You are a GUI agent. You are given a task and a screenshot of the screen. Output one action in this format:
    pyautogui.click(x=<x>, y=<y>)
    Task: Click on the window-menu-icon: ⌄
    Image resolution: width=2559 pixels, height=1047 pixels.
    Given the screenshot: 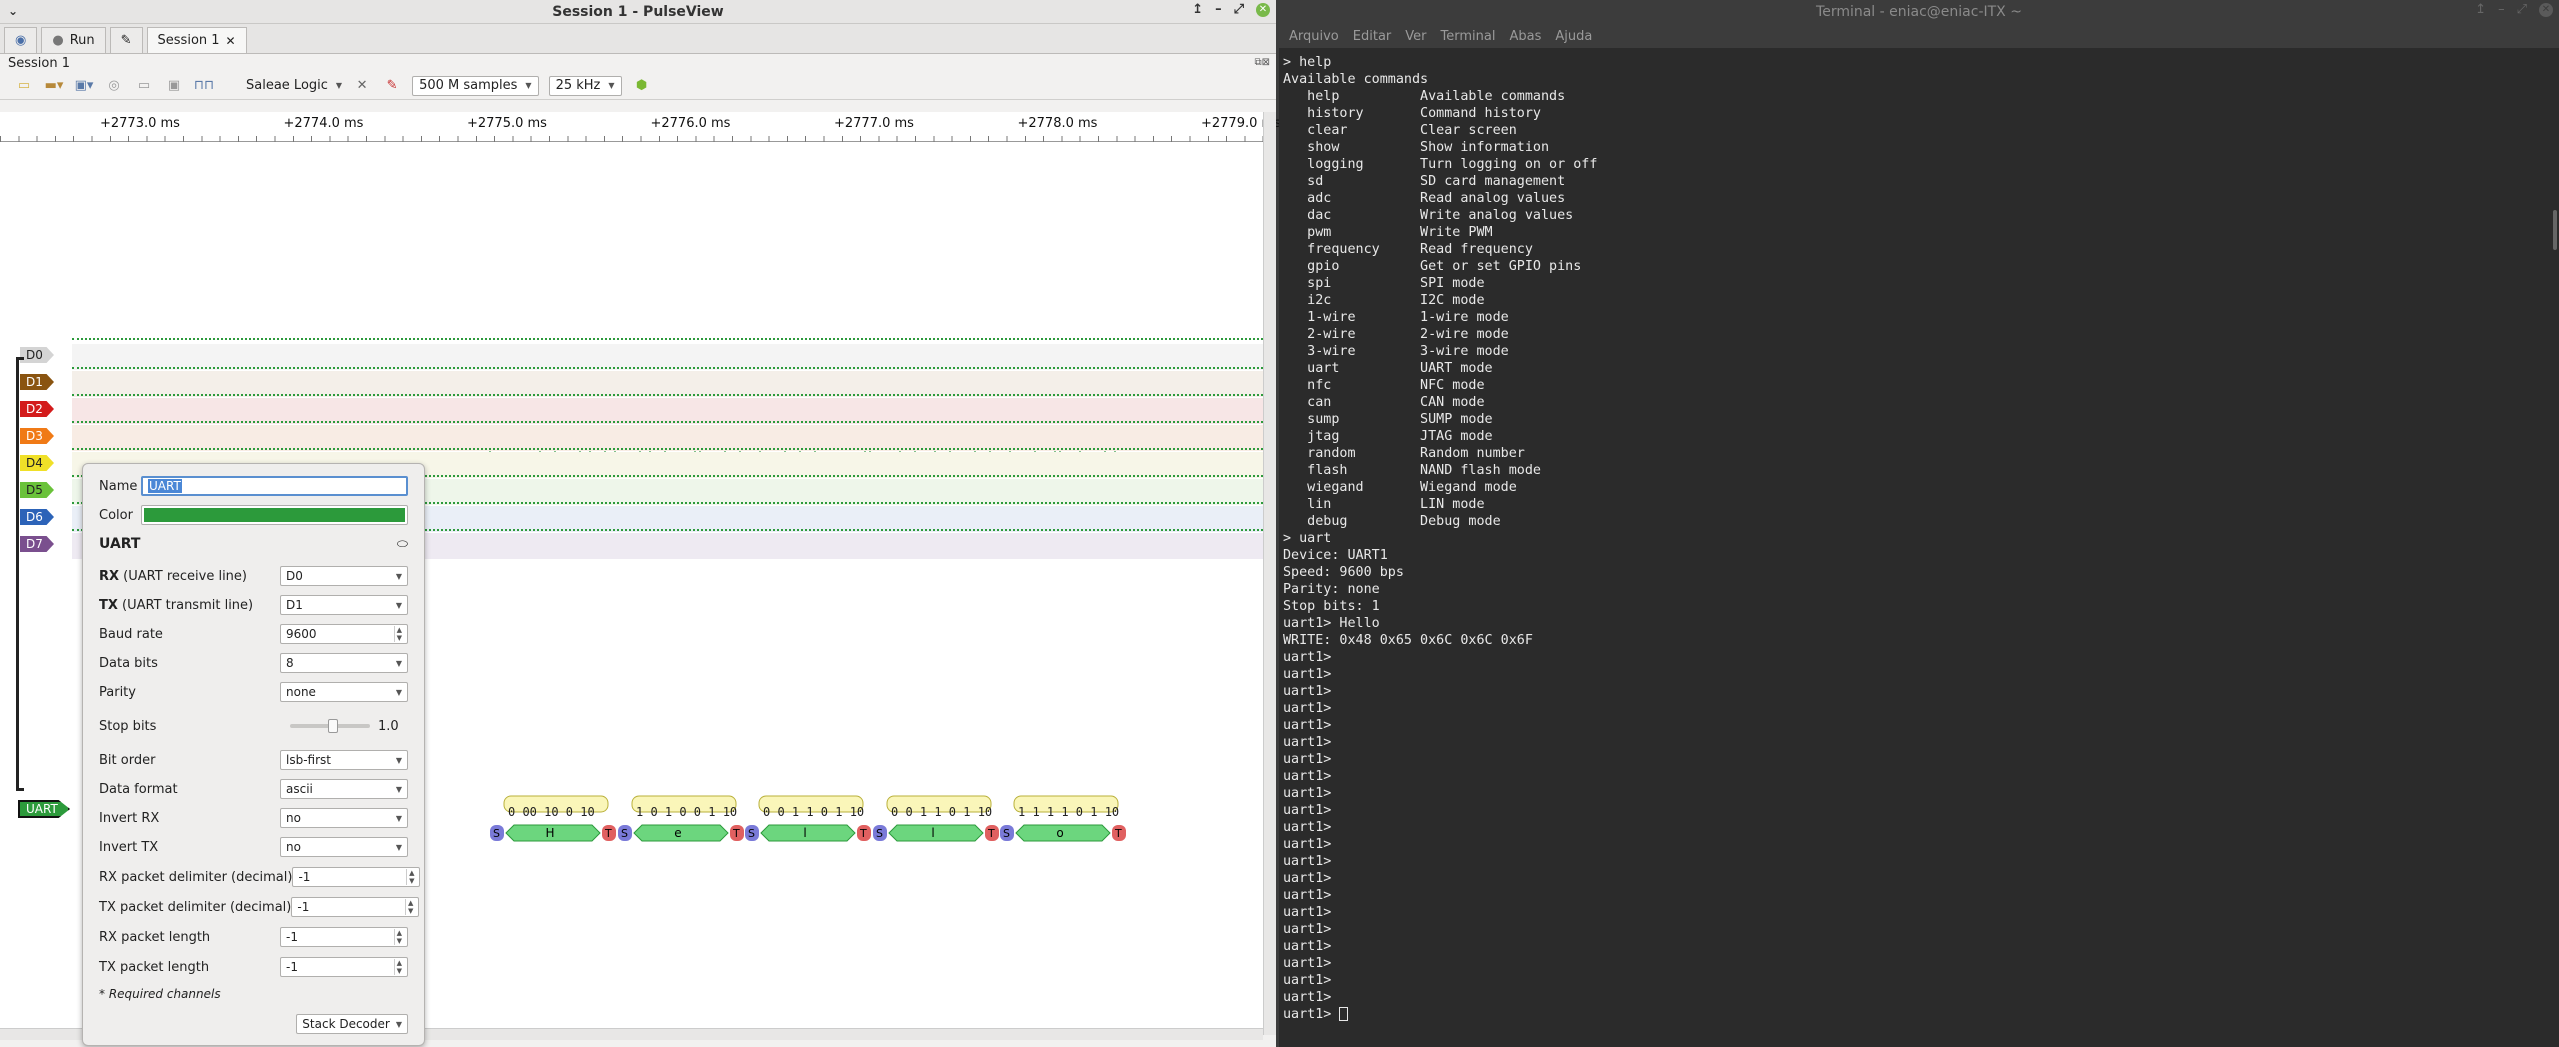 What is the action you would take?
    pyautogui.click(x=13, y=11)
    